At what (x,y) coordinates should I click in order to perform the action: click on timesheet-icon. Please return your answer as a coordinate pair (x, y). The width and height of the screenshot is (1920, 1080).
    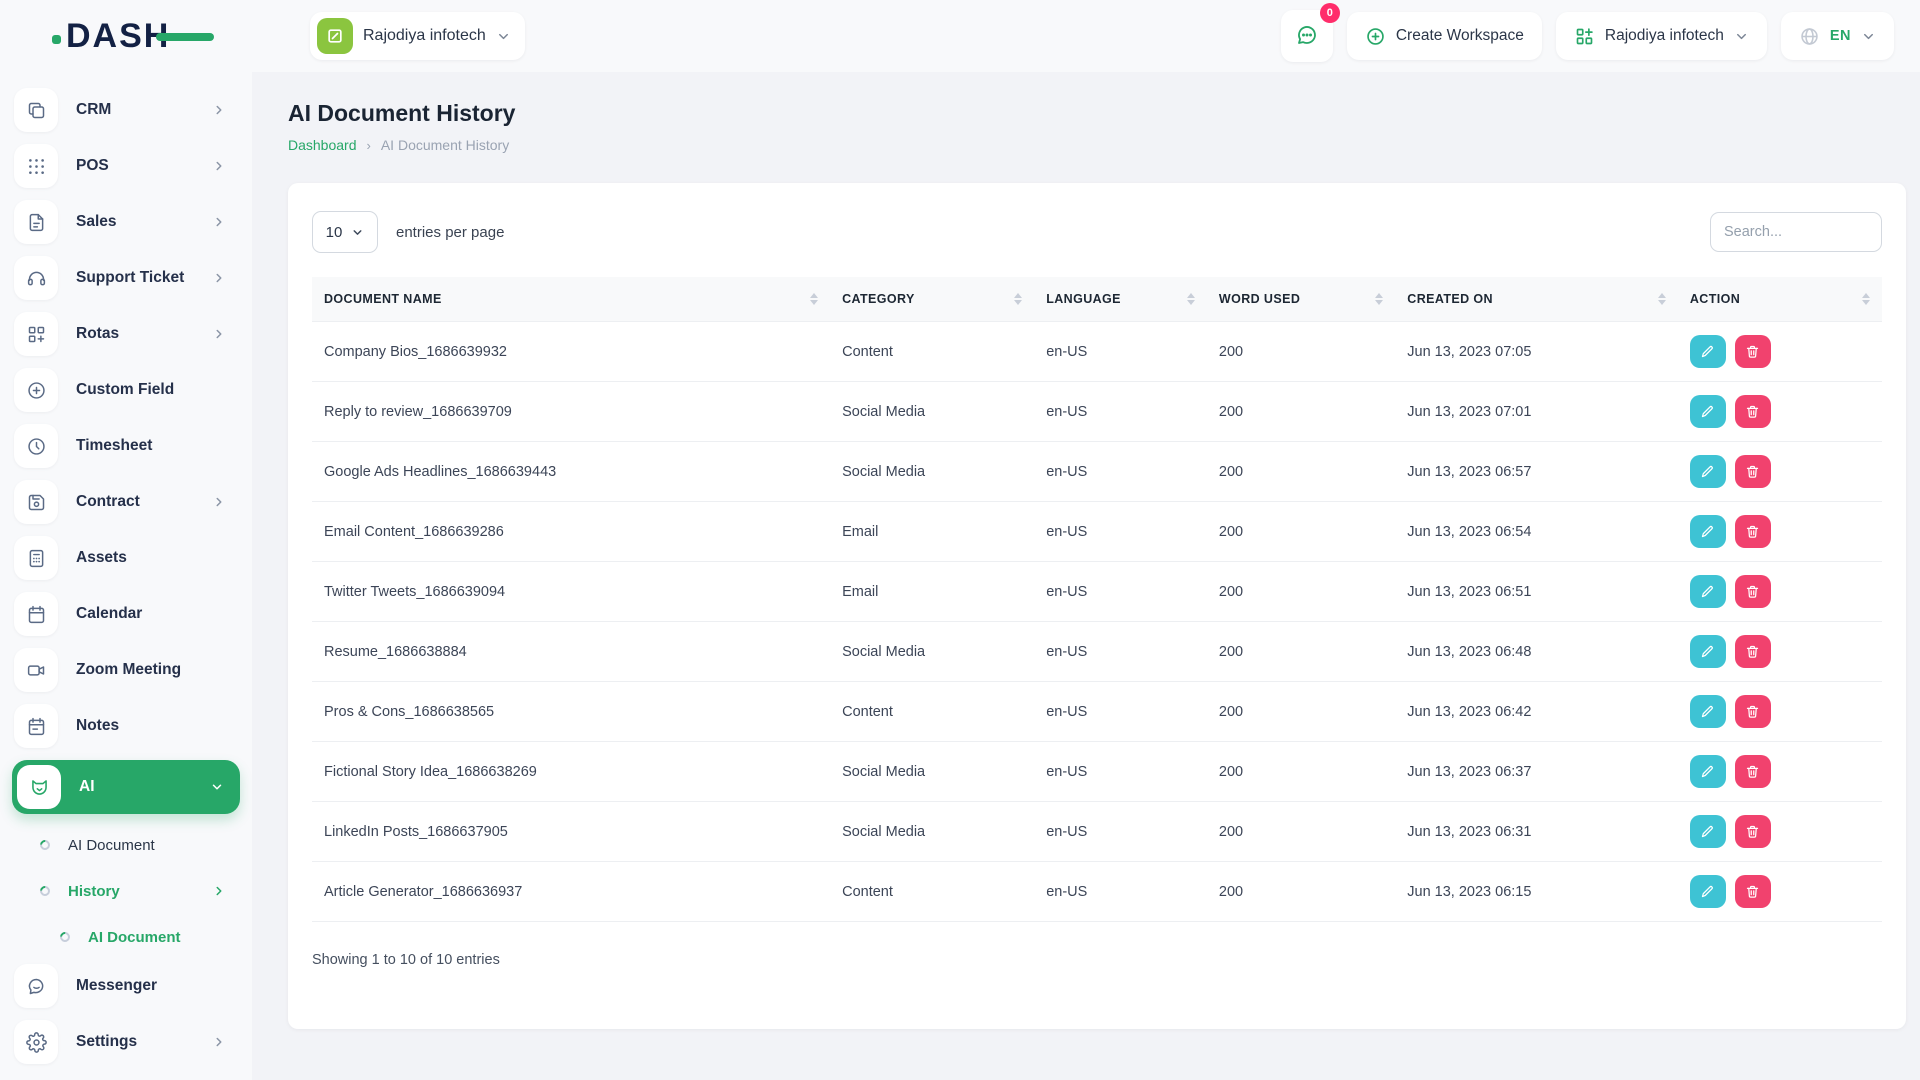
    Looking at the image, I should click on (36, 446).